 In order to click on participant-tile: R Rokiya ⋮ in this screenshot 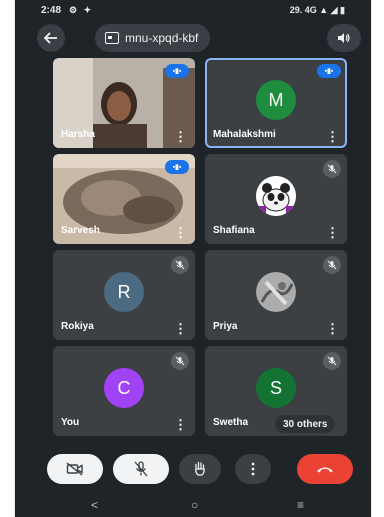, I will do `click(124, 295)`.